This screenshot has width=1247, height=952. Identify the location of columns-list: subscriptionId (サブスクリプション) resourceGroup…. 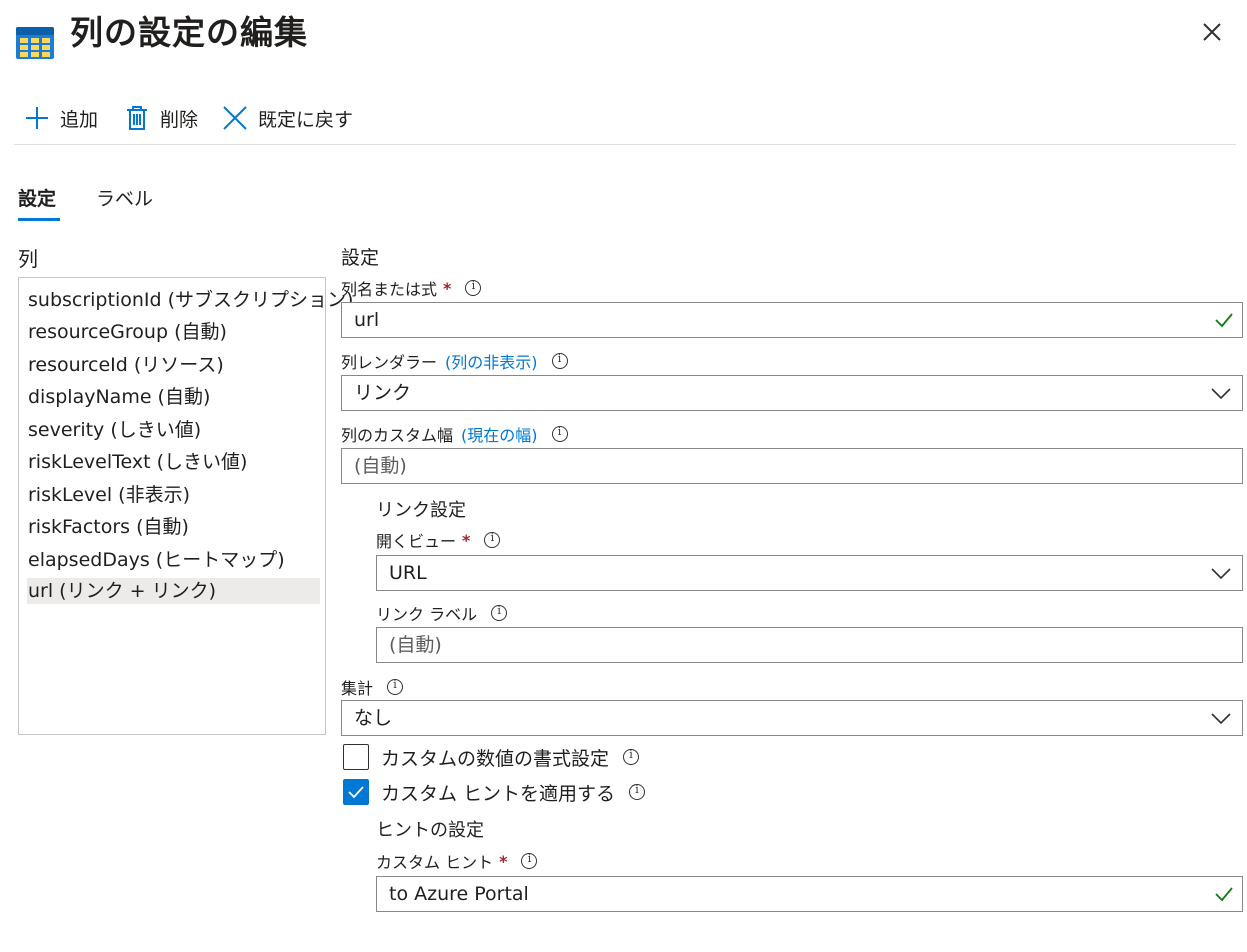
(185, 506).